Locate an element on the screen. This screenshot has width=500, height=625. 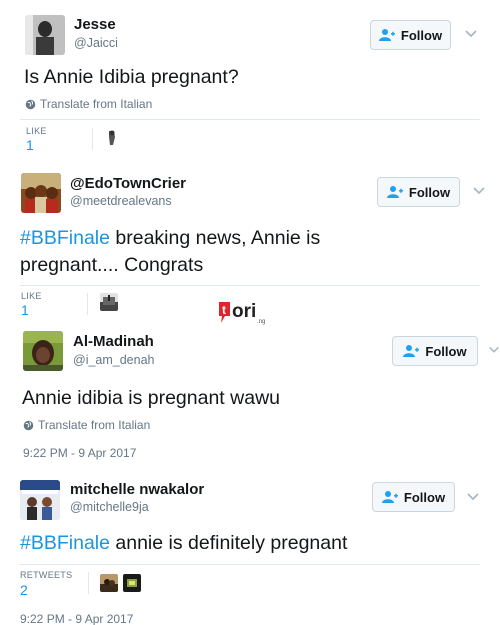
follow-label: Follow is located at coordinates (424, 497).